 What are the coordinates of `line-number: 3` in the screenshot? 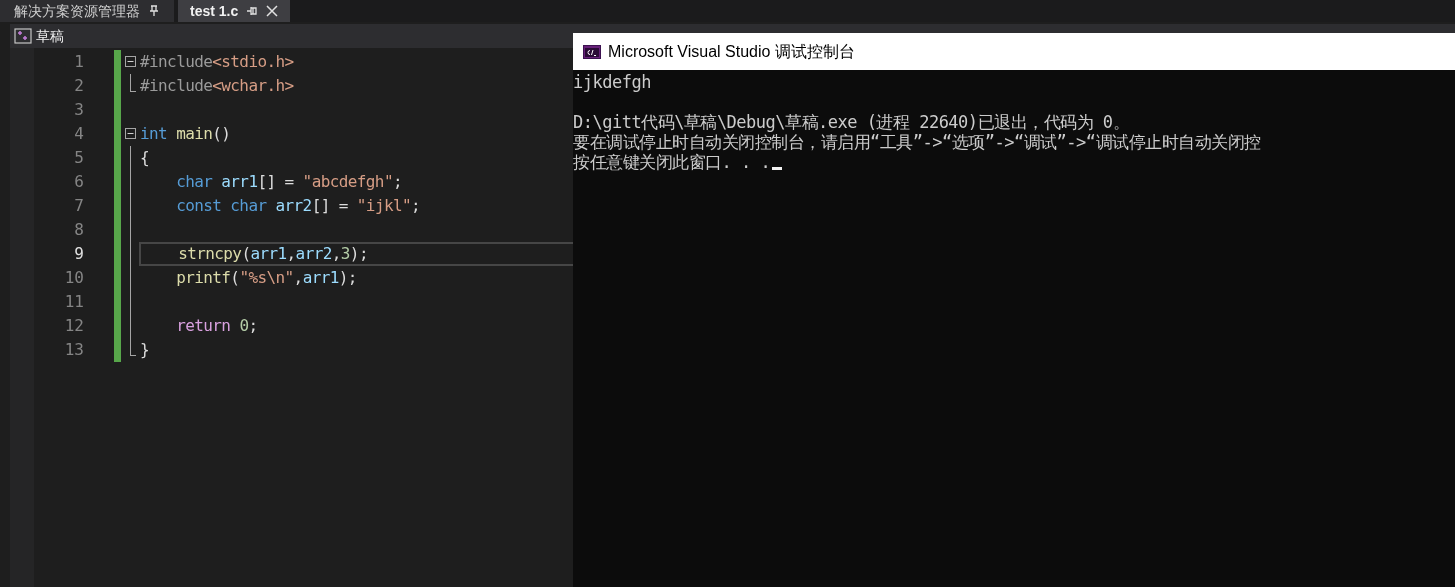 It's located at (78, 110).